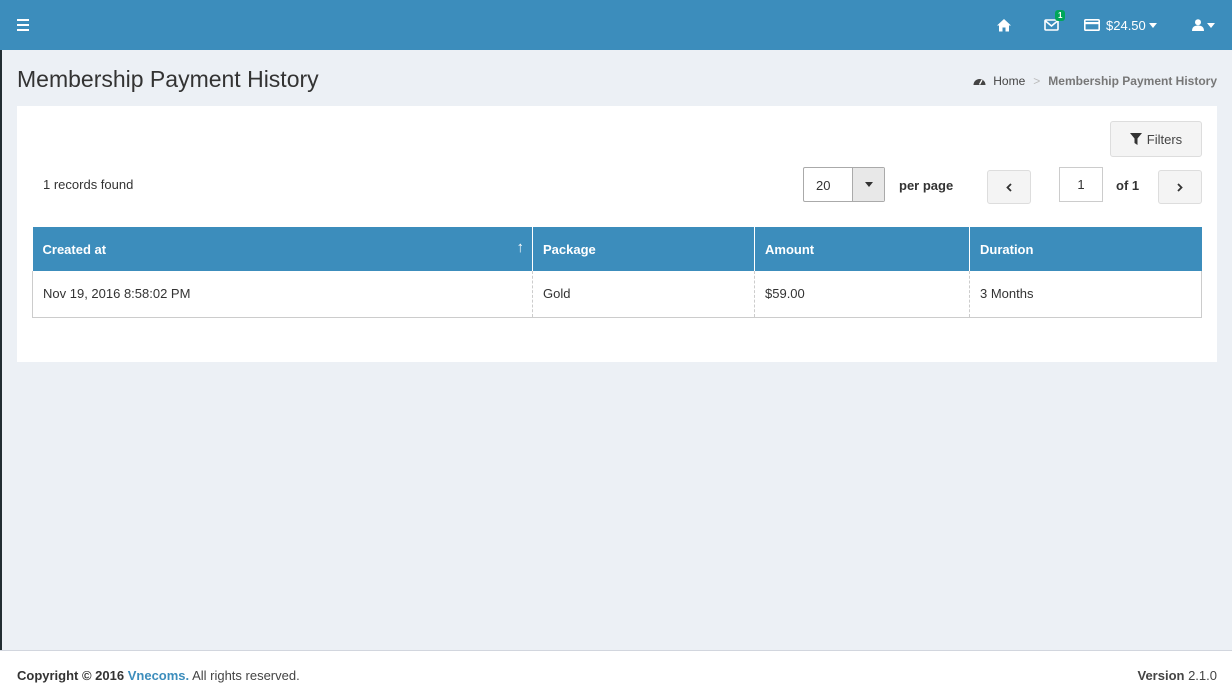  Describe the element at coordinates (1132, 81) in the screenshot. I see `breadcrumb-current: Membership Payment History` at that location.